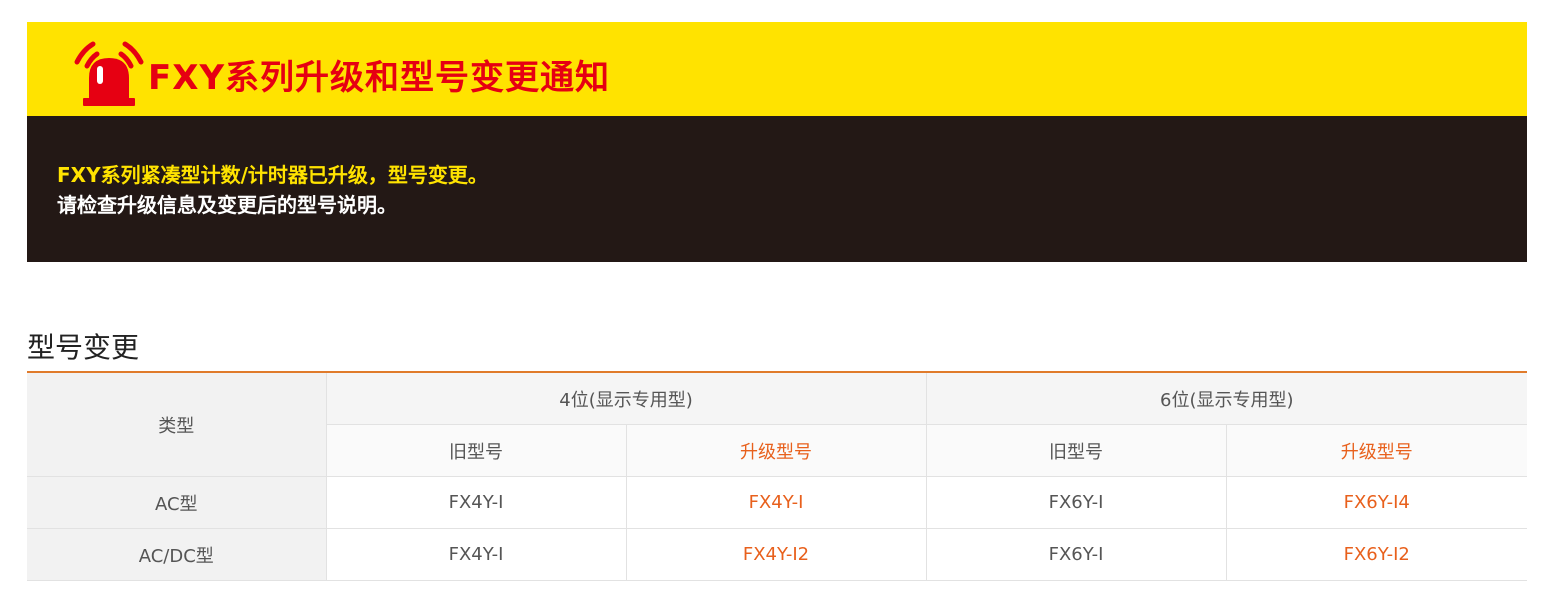  Describe the element at coordinates (227, 205) in the screenshot. I see `notice-line-check: 请检查升级信息及变更后的型号说明。` at that location.